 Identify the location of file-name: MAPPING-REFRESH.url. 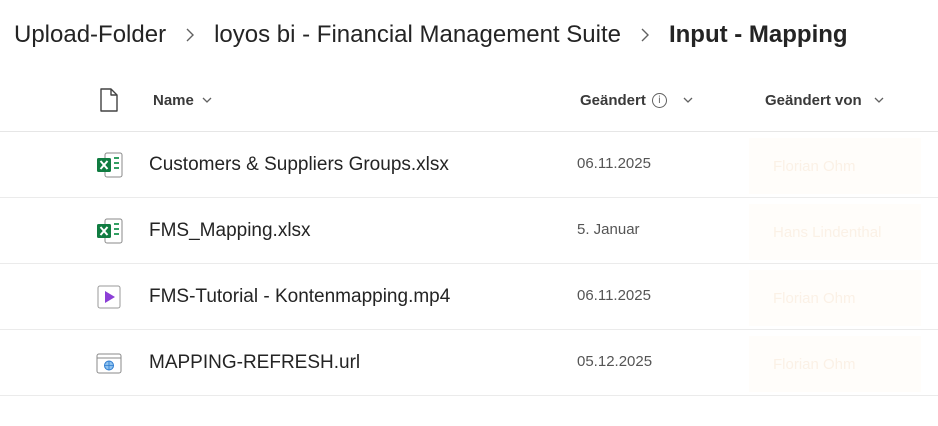
(254, 363).